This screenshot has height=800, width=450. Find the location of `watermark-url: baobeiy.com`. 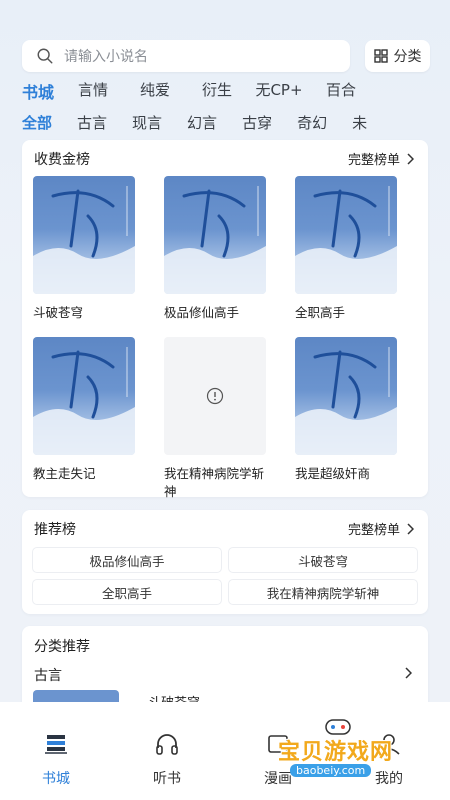

watermark-url: baobeiy.com is located at coordinates (331, 770).